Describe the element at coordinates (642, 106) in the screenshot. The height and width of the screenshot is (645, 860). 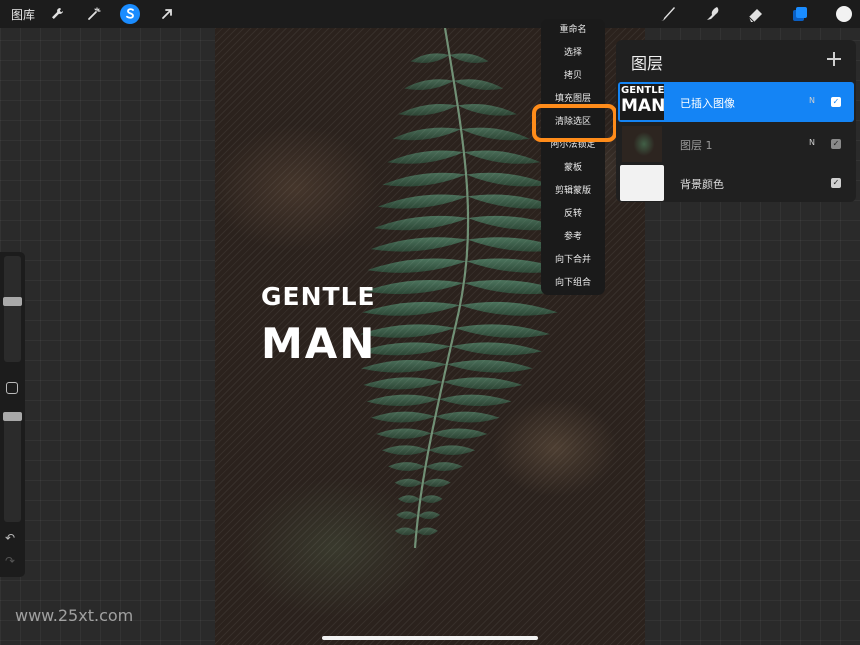
I see `thumbnail-text-line-2: MAN` at that location.